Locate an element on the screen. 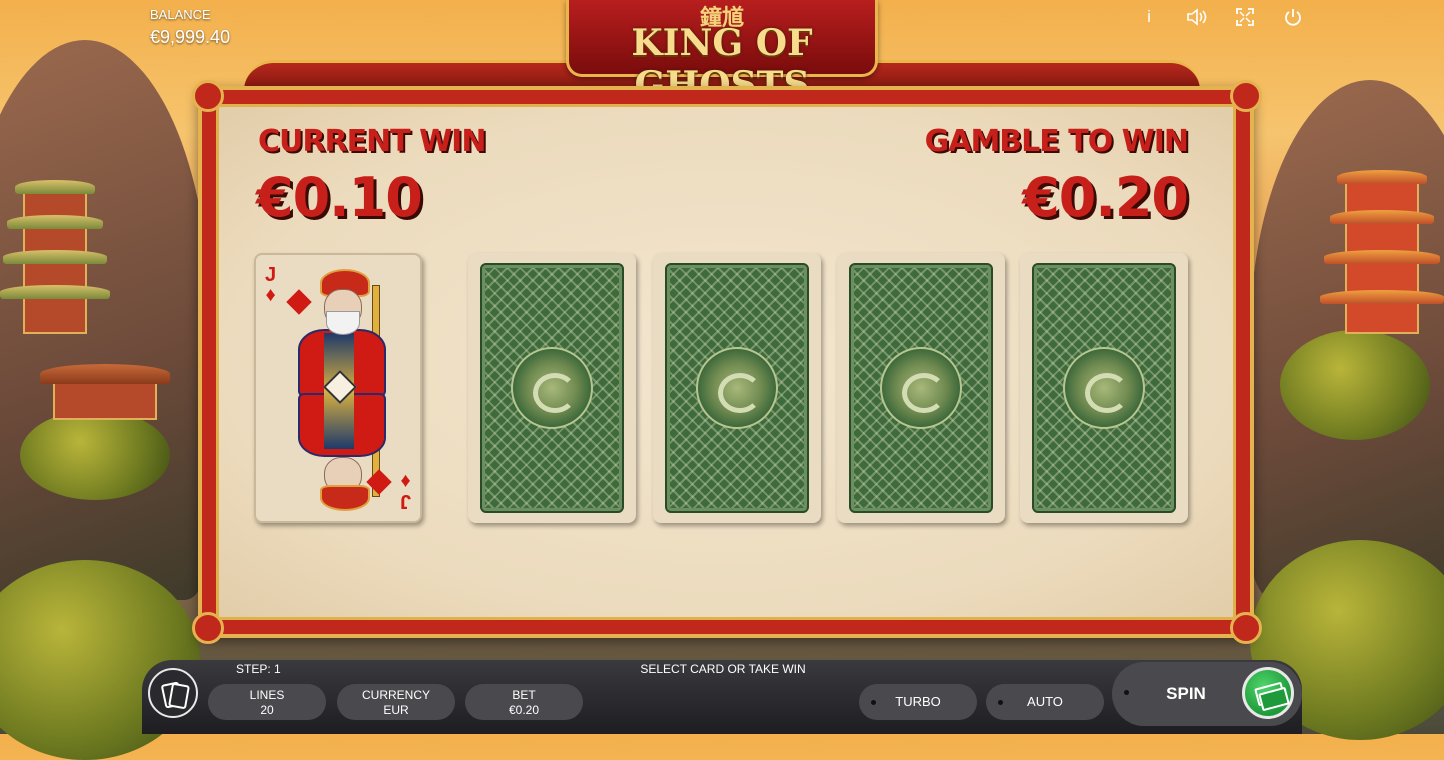 The width and height of the screenshot is (1444, 760). turbo-toggle: TURBO is located at coordinates (918, 702).